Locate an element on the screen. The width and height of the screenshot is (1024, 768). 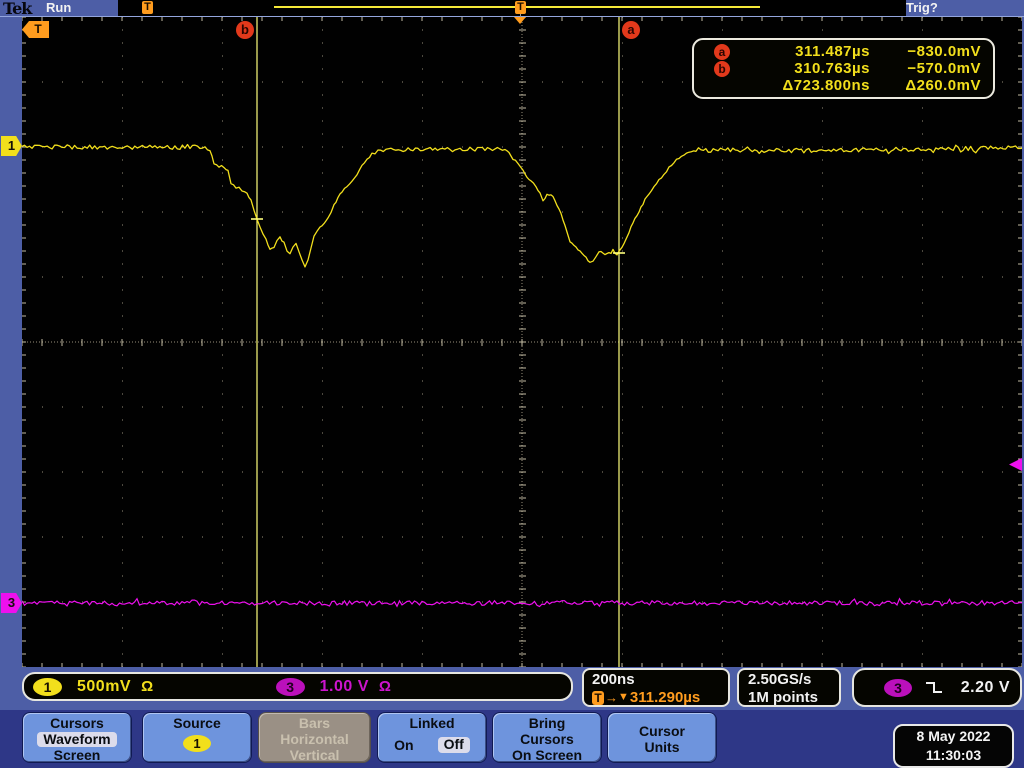
trigger-readout-box: 3 2.20 V is located at coordinates (937, 687).